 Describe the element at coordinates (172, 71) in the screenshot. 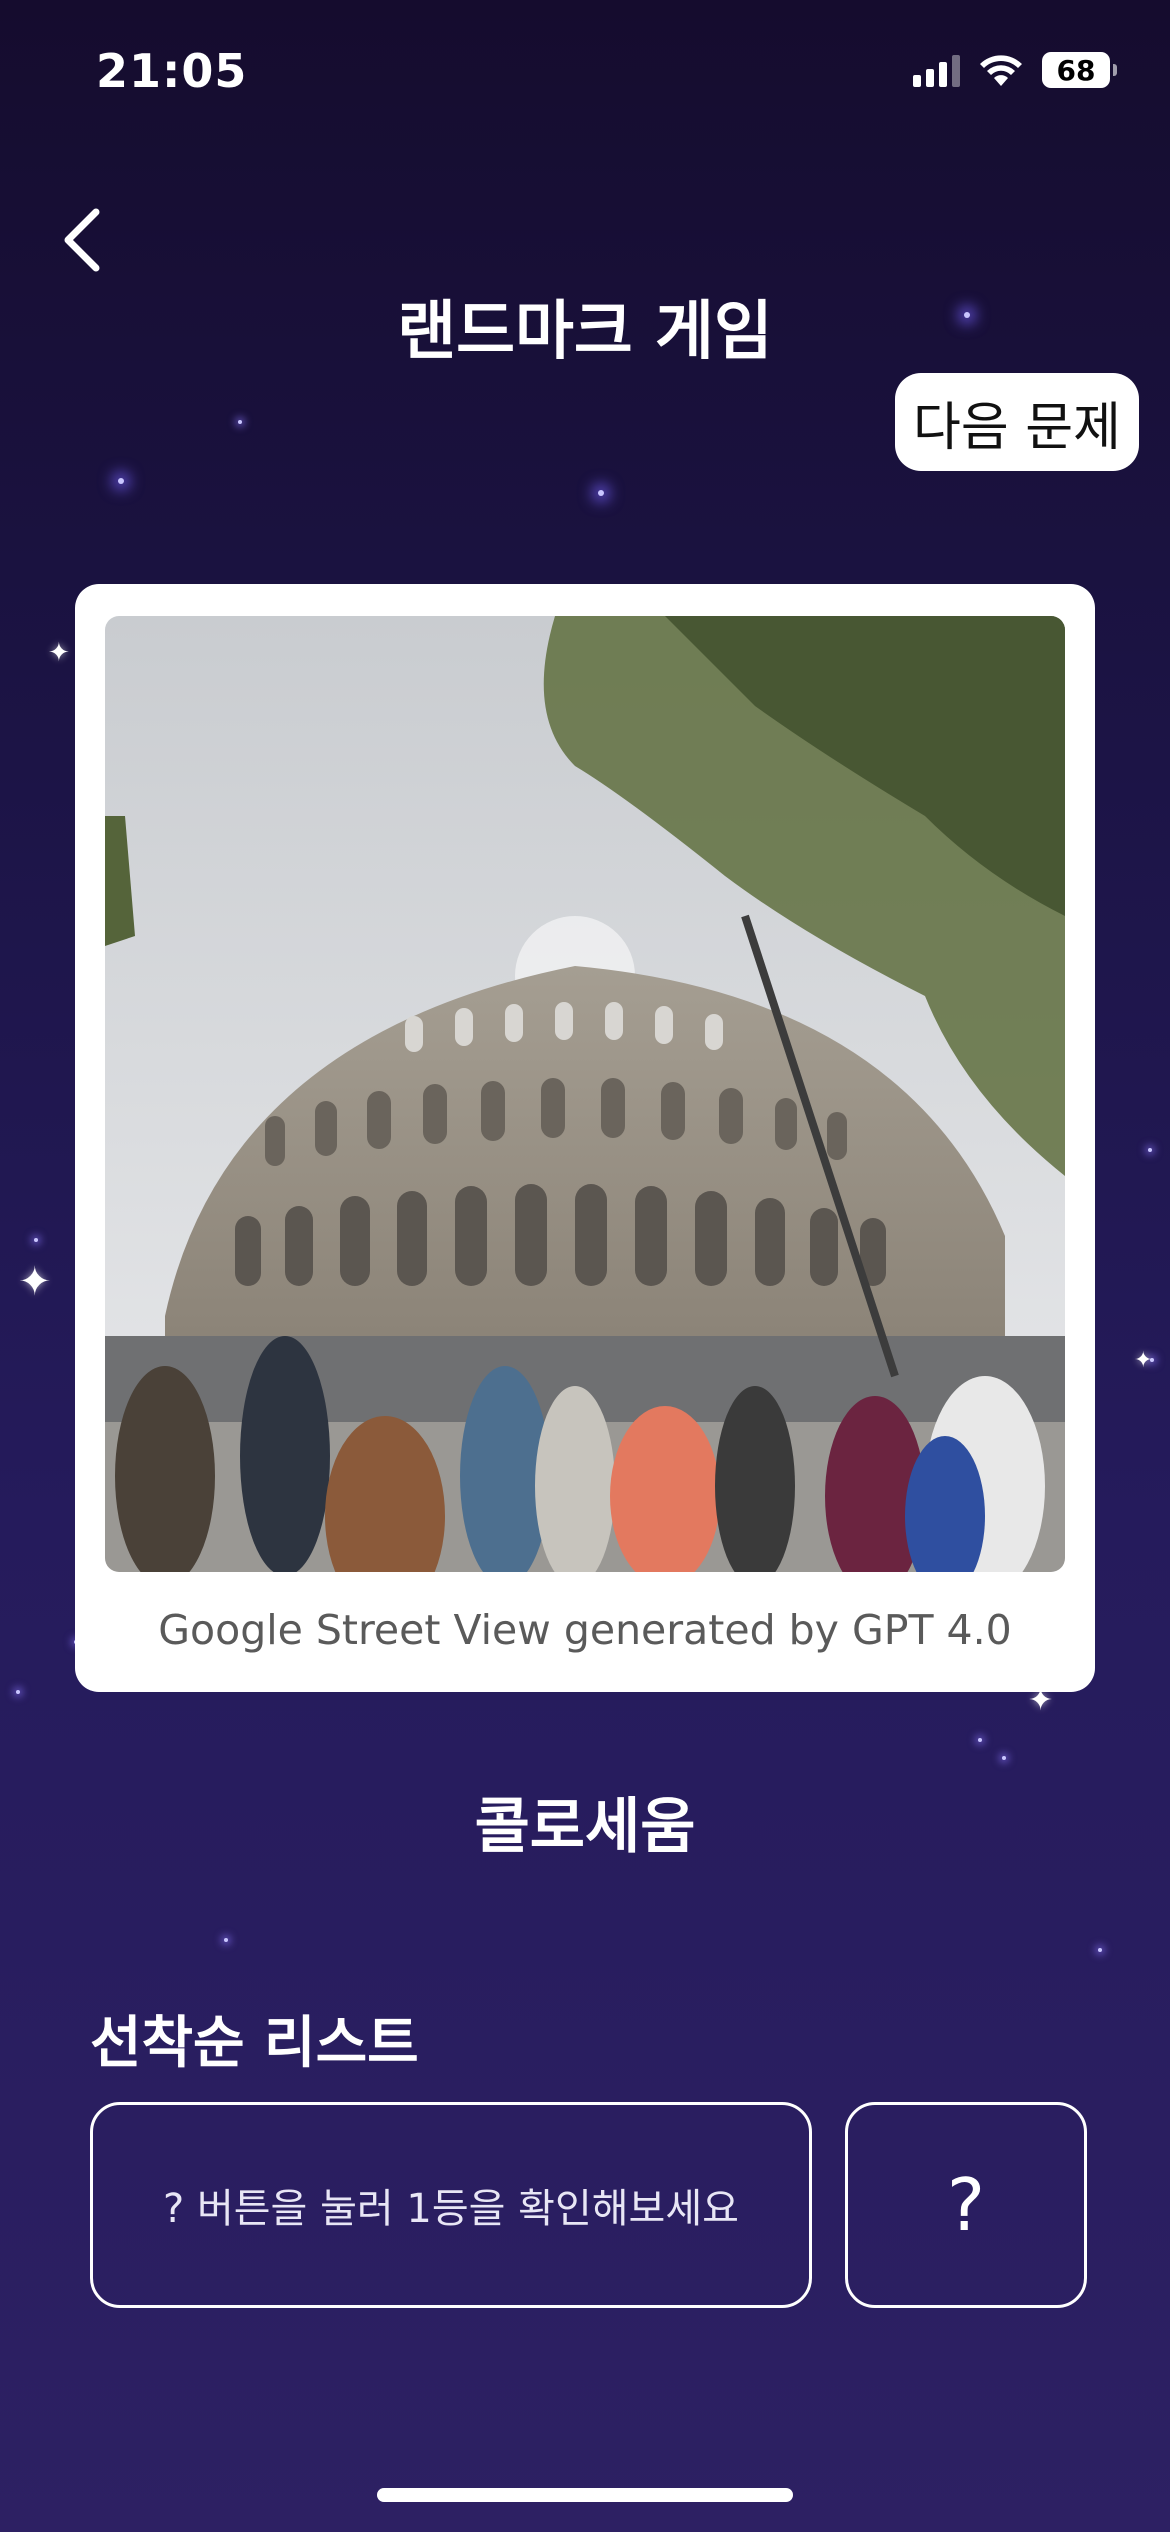

I see `status-time: 21:05` at that location.